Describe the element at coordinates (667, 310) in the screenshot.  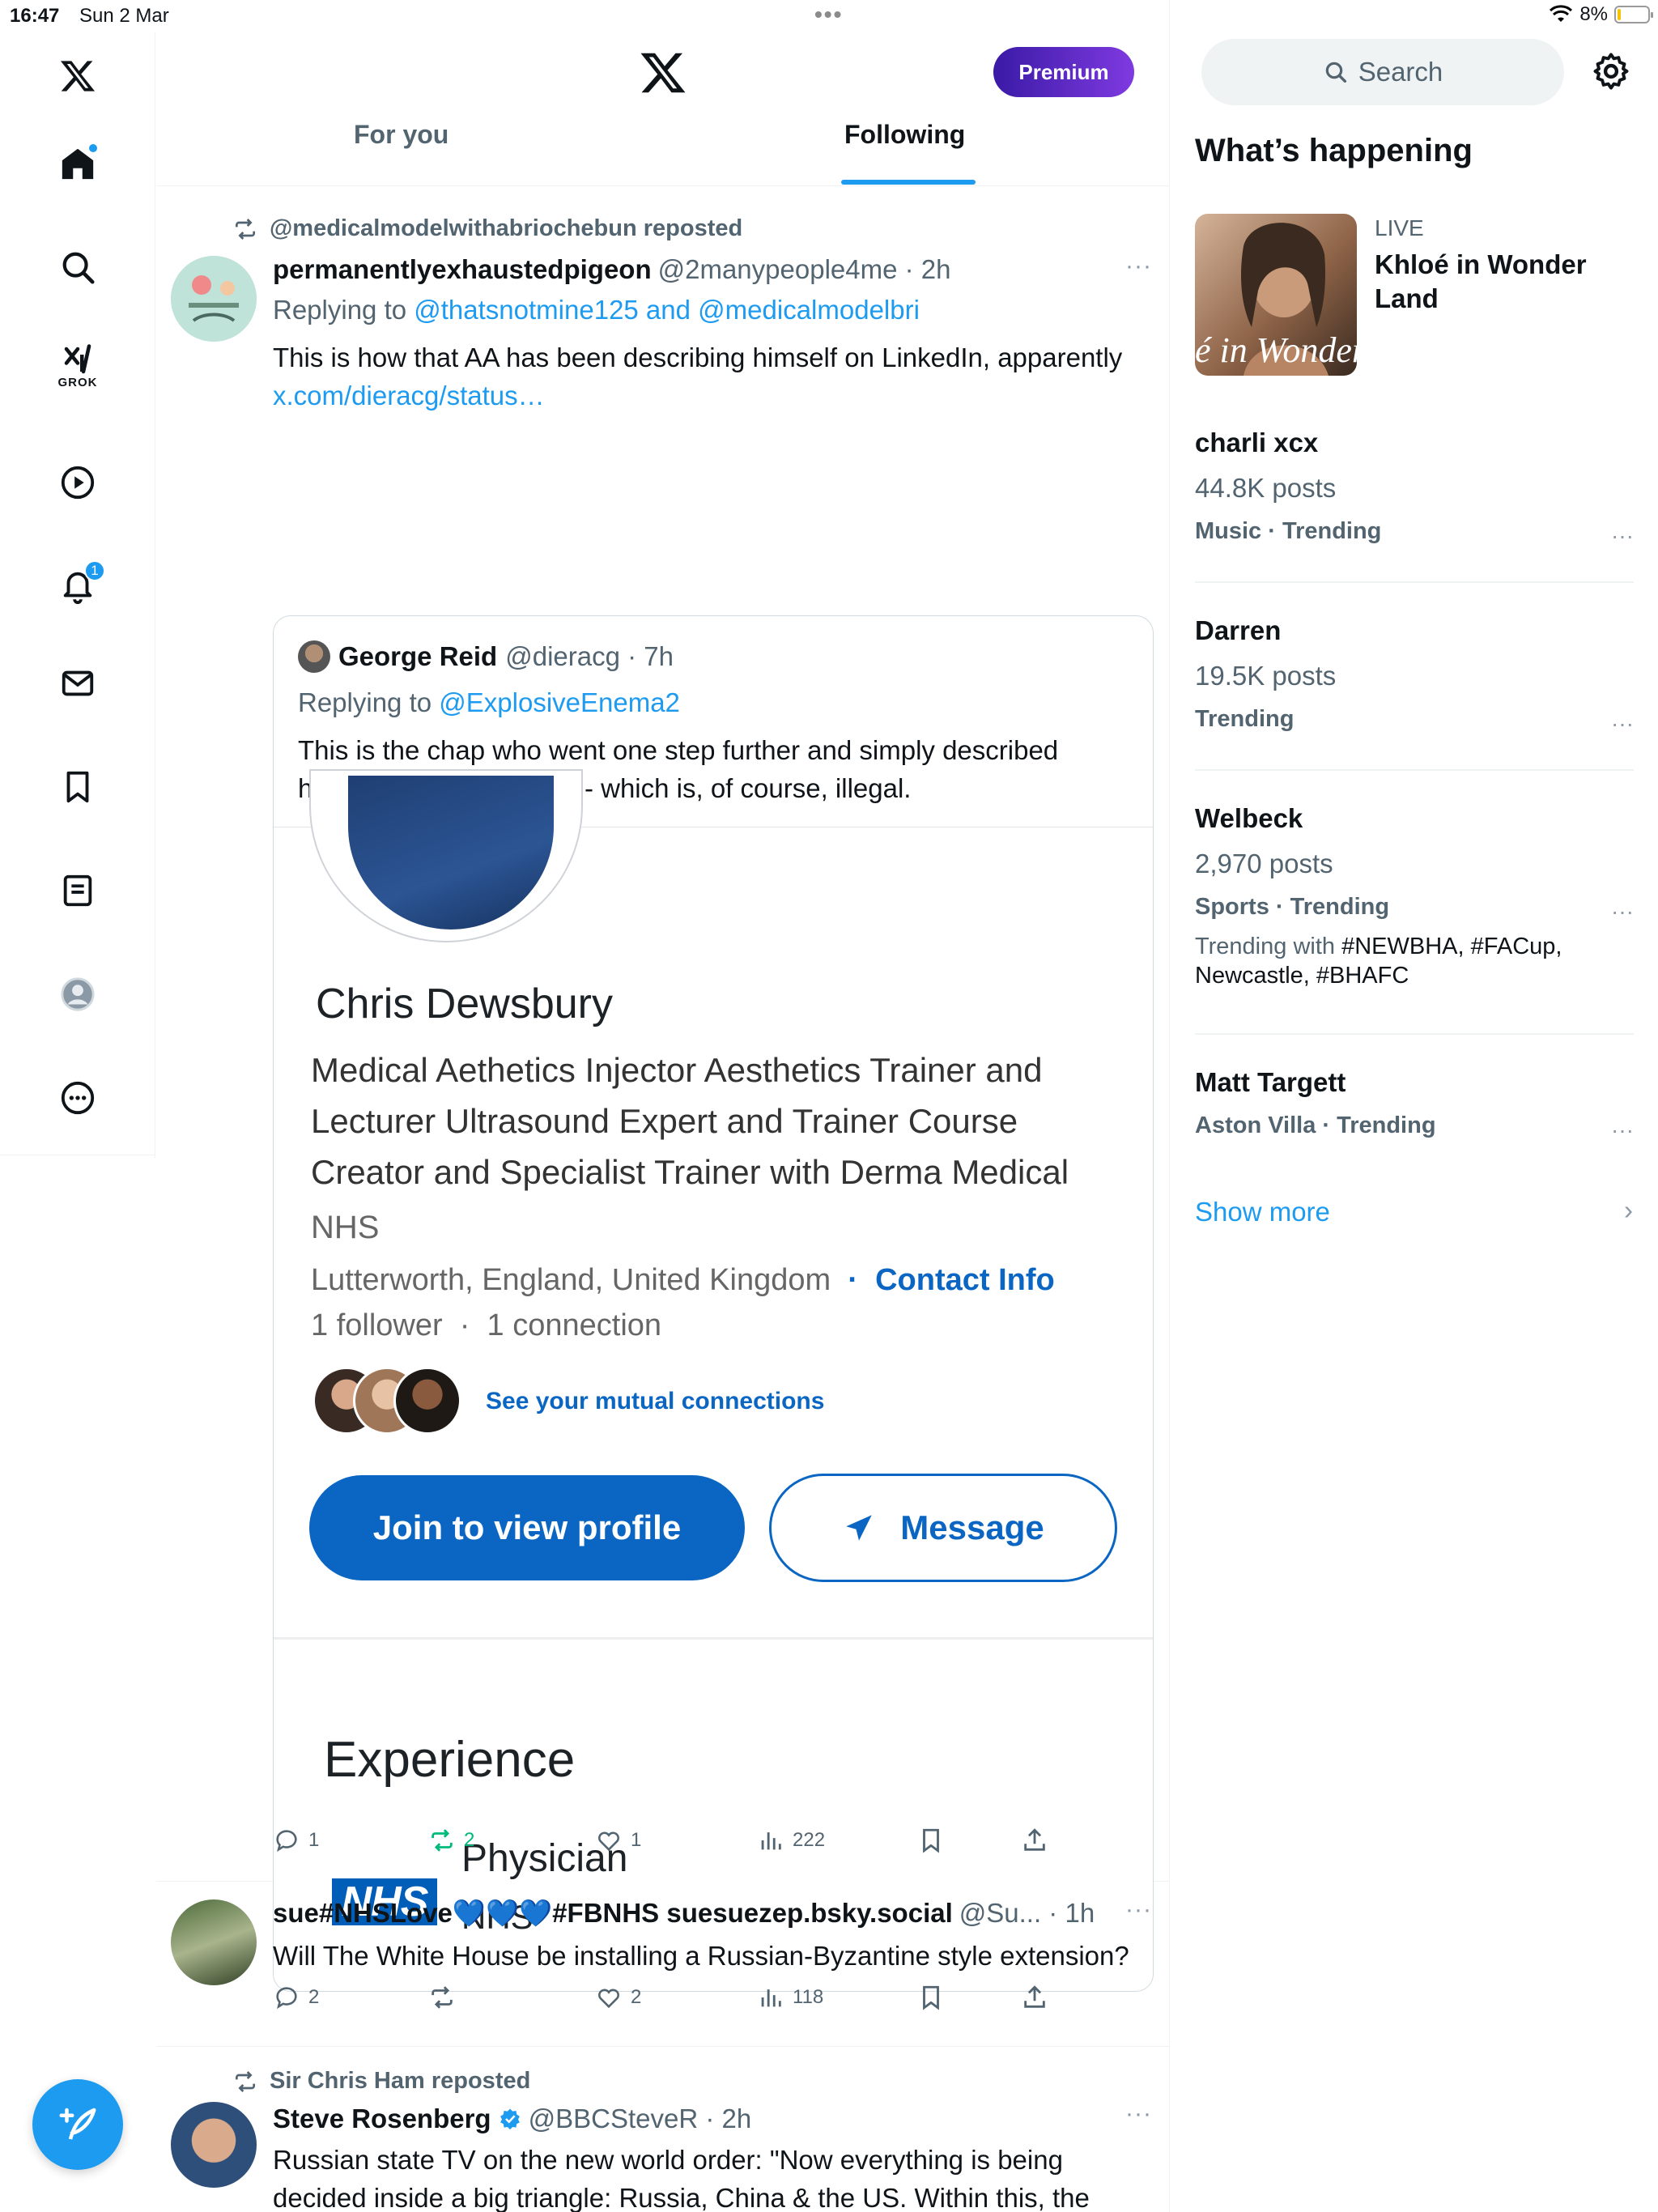
I see `replying-to-handles: @thatsnotmine125 and @medicalmodelbri` at that location.